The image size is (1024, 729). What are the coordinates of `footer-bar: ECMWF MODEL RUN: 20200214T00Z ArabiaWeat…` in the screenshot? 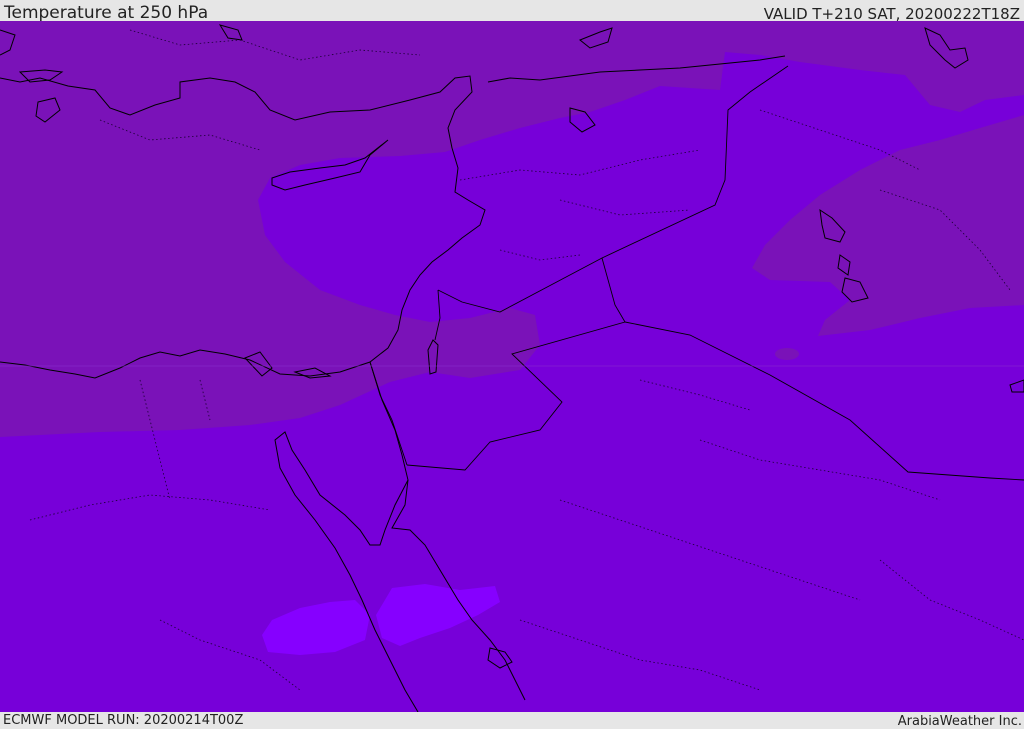 It's located at (512, 720).